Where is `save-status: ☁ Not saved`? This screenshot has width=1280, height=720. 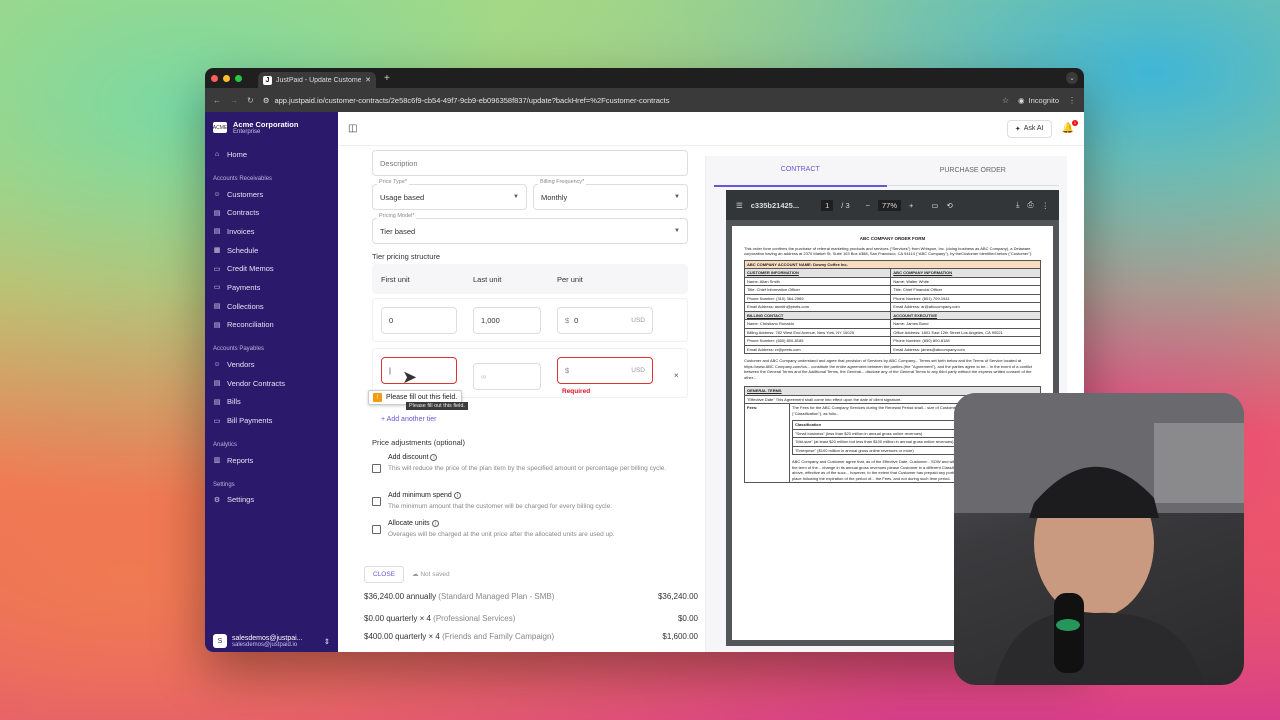
save-status: ☁ Not saved is located at coordinates (431, 574).